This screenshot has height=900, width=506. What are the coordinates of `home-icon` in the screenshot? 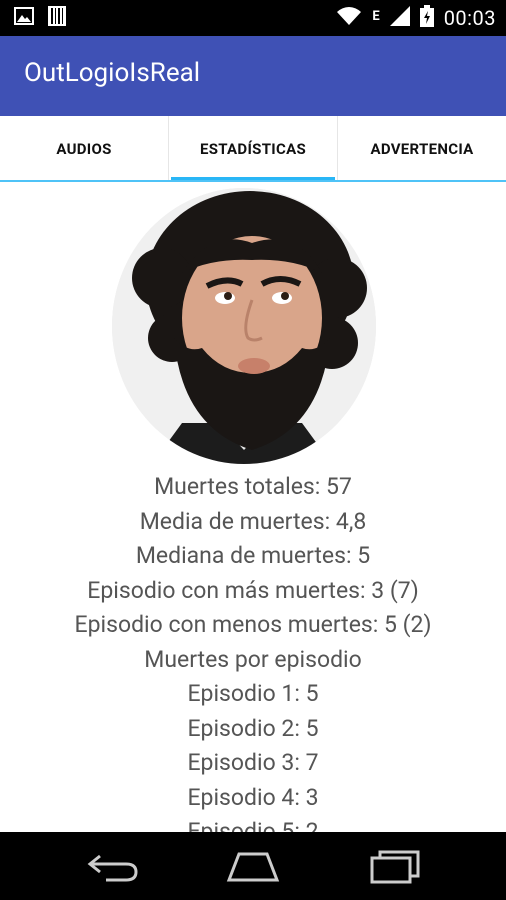 It's located at (253, 868).